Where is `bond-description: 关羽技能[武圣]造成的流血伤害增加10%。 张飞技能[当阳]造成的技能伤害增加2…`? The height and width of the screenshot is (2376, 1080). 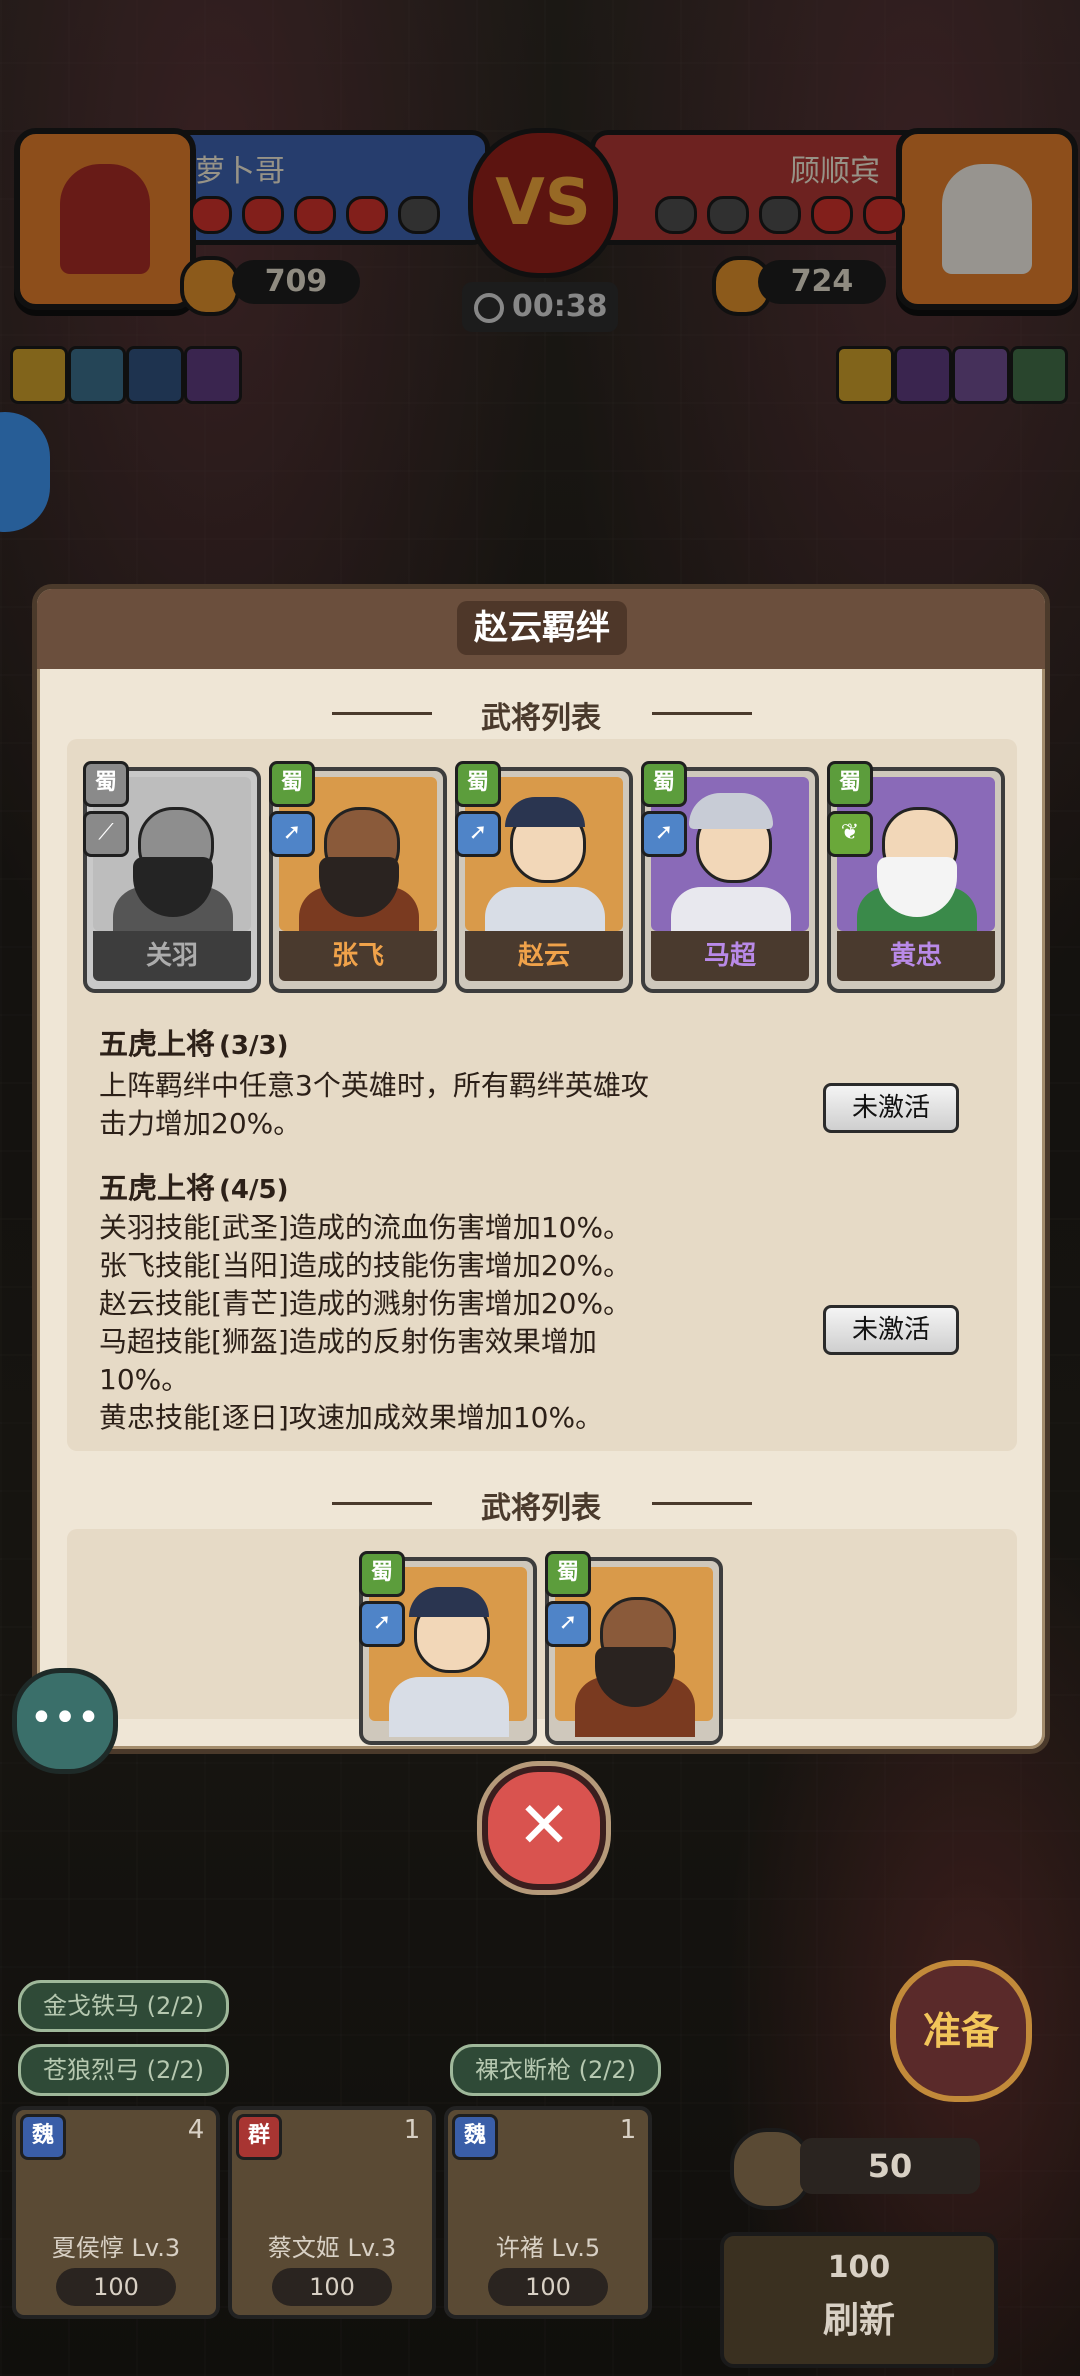 bond-description: 关羽技能[武圣]造成的流血伤害增加10%。 张飞技能[当阳]造成的技能伤害增加2… is located at coordinates (459, 1323).